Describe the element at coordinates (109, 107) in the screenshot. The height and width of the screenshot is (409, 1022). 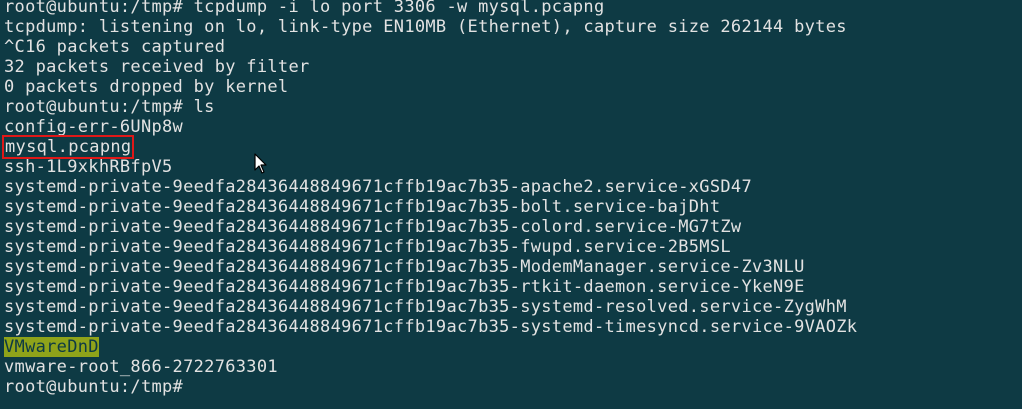
I see `prompt-line: root@ubuntu:/tmp# ls` at that location.